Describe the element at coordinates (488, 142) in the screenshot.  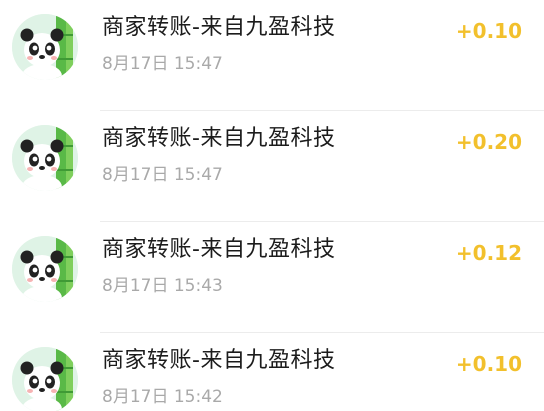
I see `transaction-amount: +0.20` at that location.